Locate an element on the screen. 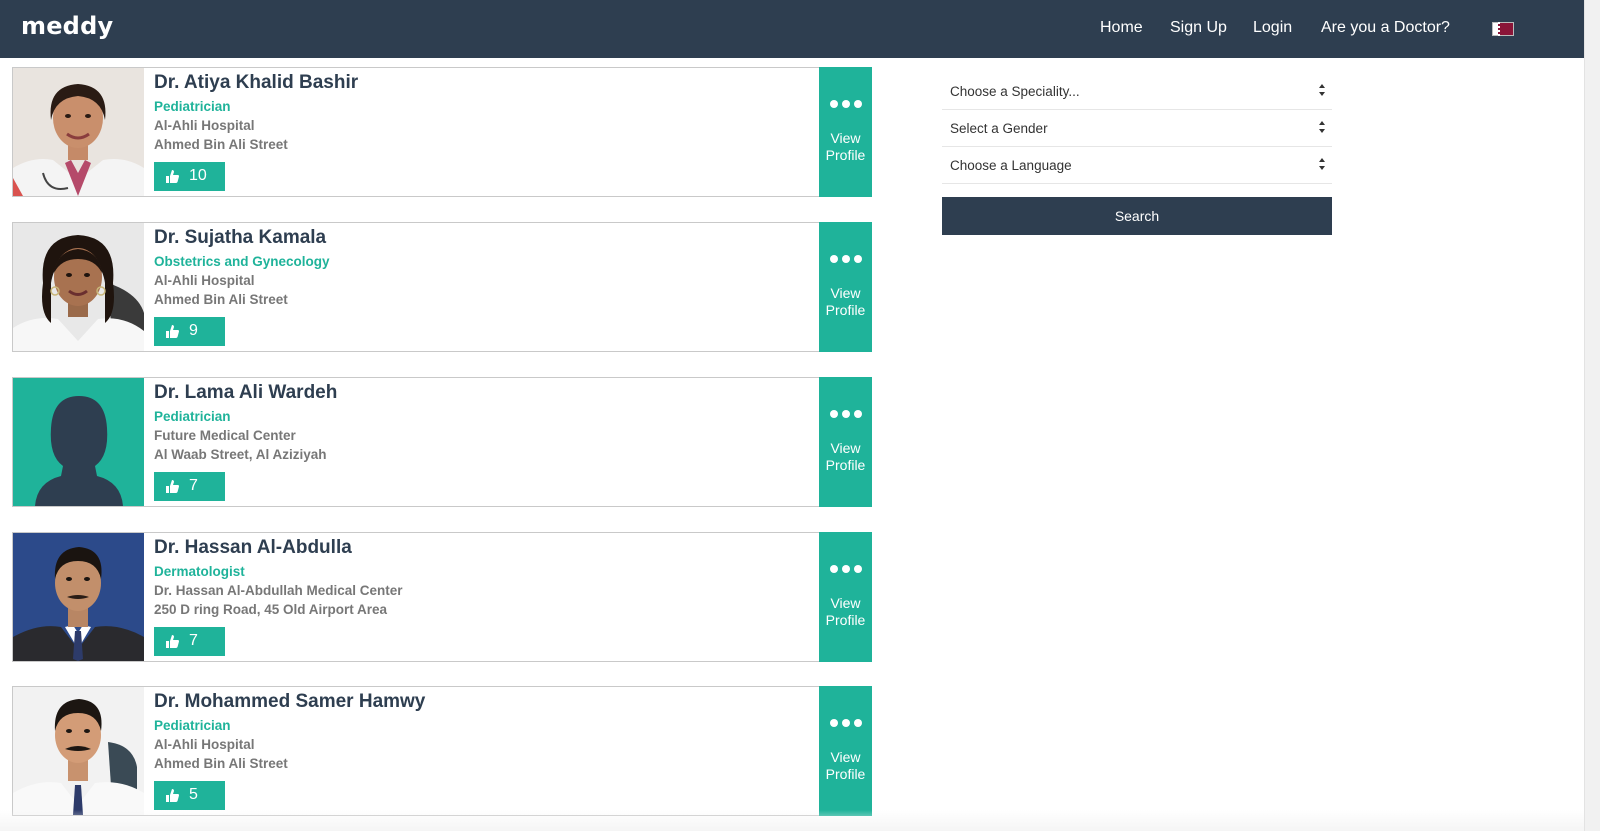  doctor-name: Dr. Mohammed Samer Hamwy is located at coordinates (289, 702).